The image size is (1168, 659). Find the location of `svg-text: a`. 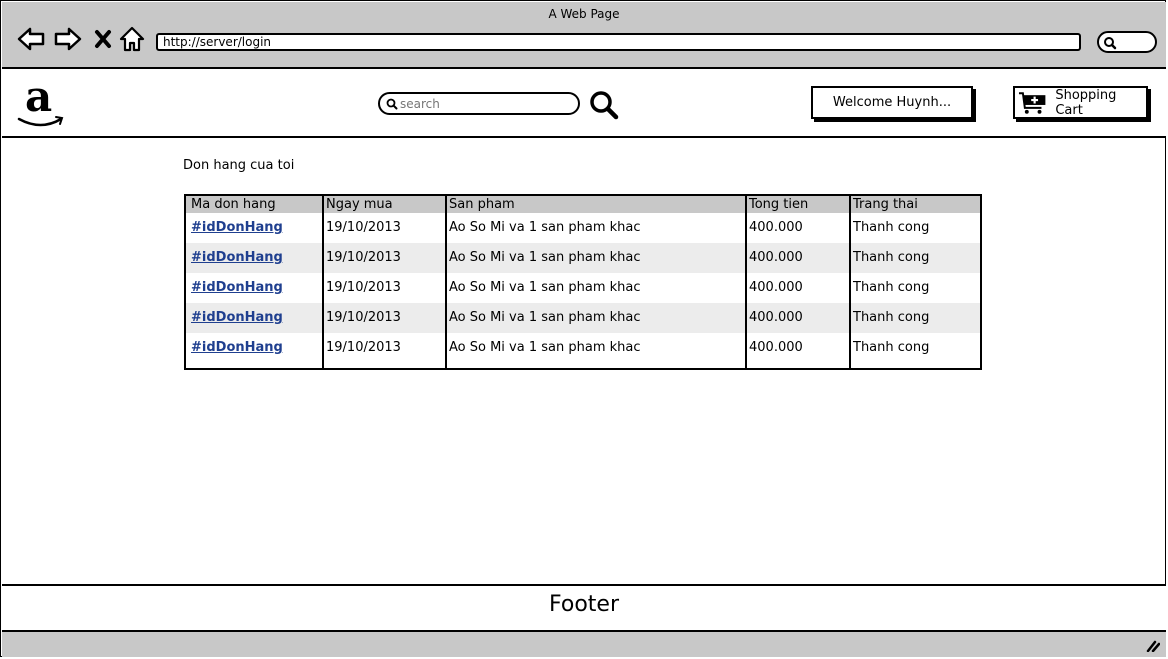

svg-text: a is located at coordinates (38, 99).